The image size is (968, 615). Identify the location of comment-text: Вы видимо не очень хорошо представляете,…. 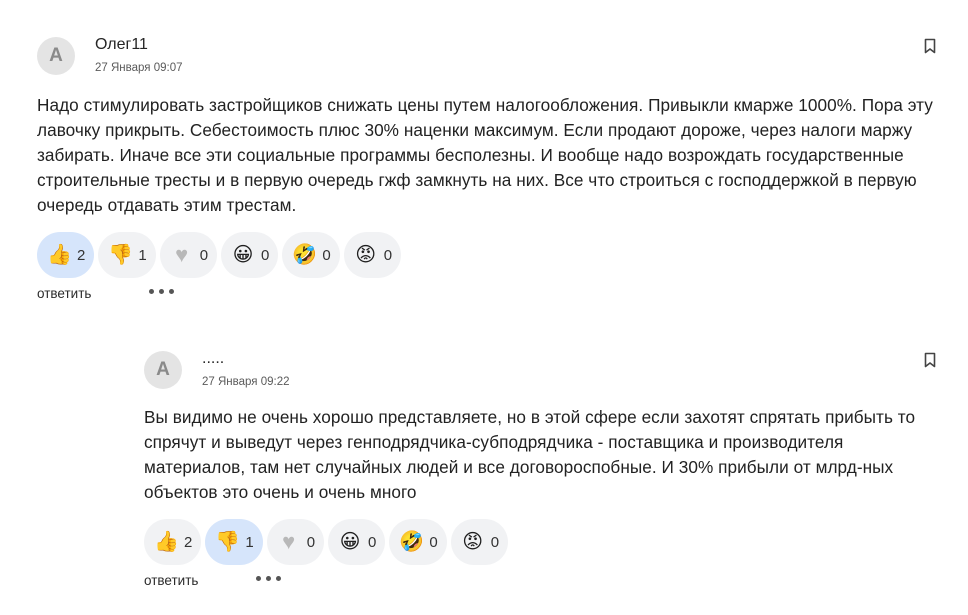
(530, 454).